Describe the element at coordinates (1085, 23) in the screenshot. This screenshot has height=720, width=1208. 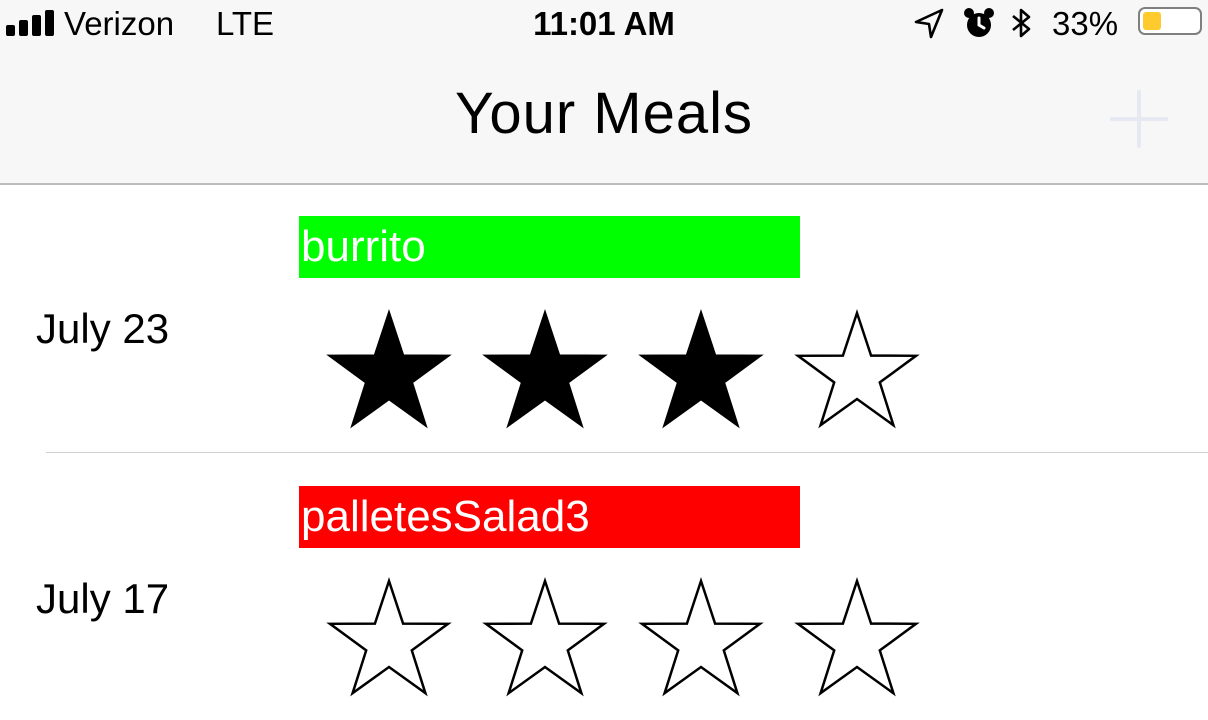
I see `battery-percentage: 33%` at that location.